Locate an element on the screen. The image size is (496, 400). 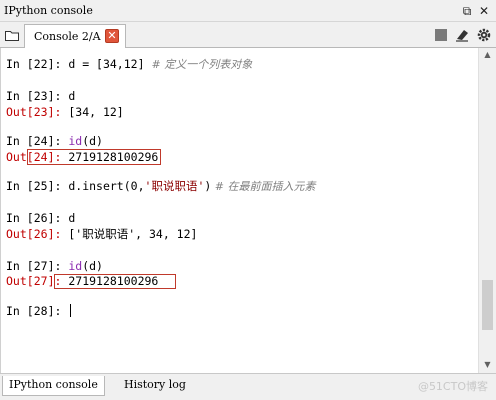
console-line: Out[26]: ['职说职语', 34, 12] is located at coordinates (101, 234).